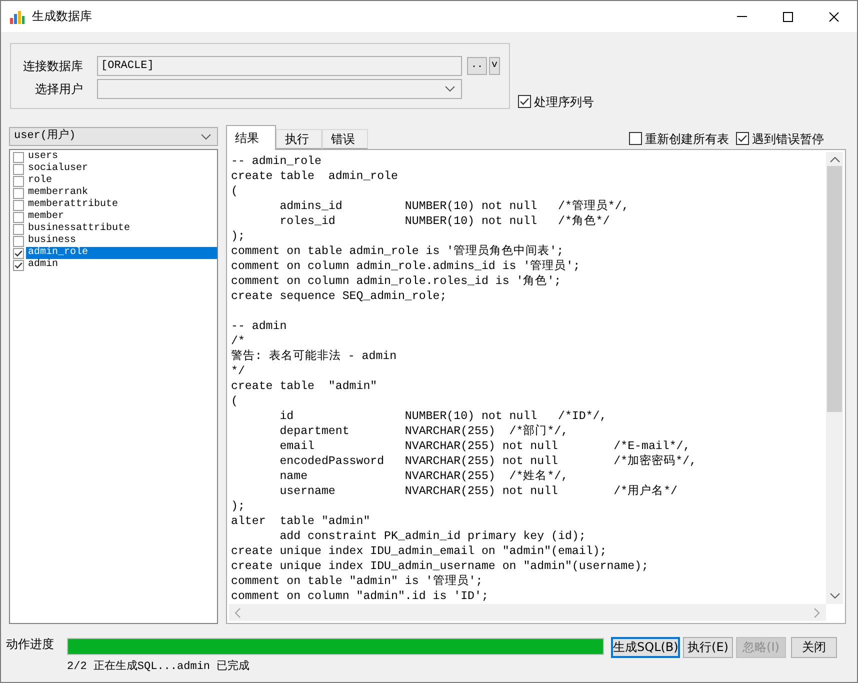 The width and height of the screenshot is (858, 683). What do you see at coordinates (488, 461) in the screenshot?
I see `code-line: encodedPassword NVARCHAR(255) not null /*加密密码*/,` at bounding box center [488, 461].